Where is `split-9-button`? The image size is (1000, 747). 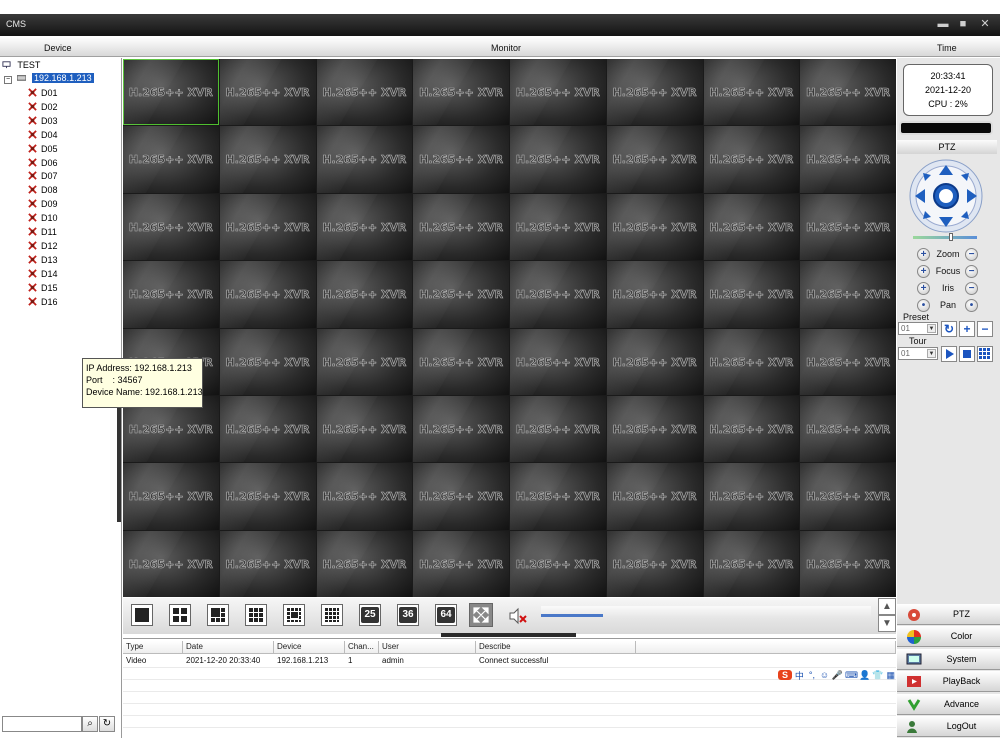
split-9-button is located at coordinates (256, 615).